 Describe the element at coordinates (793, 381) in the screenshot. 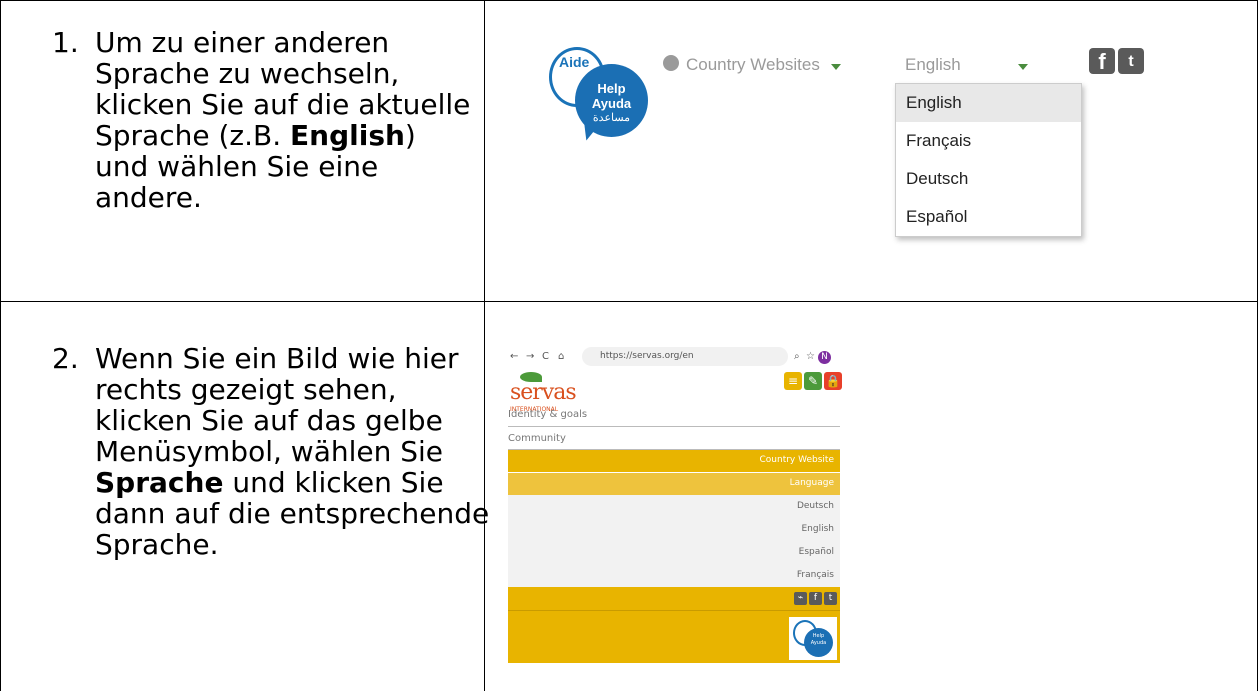

I see `menu-icon: ≡` at that location.